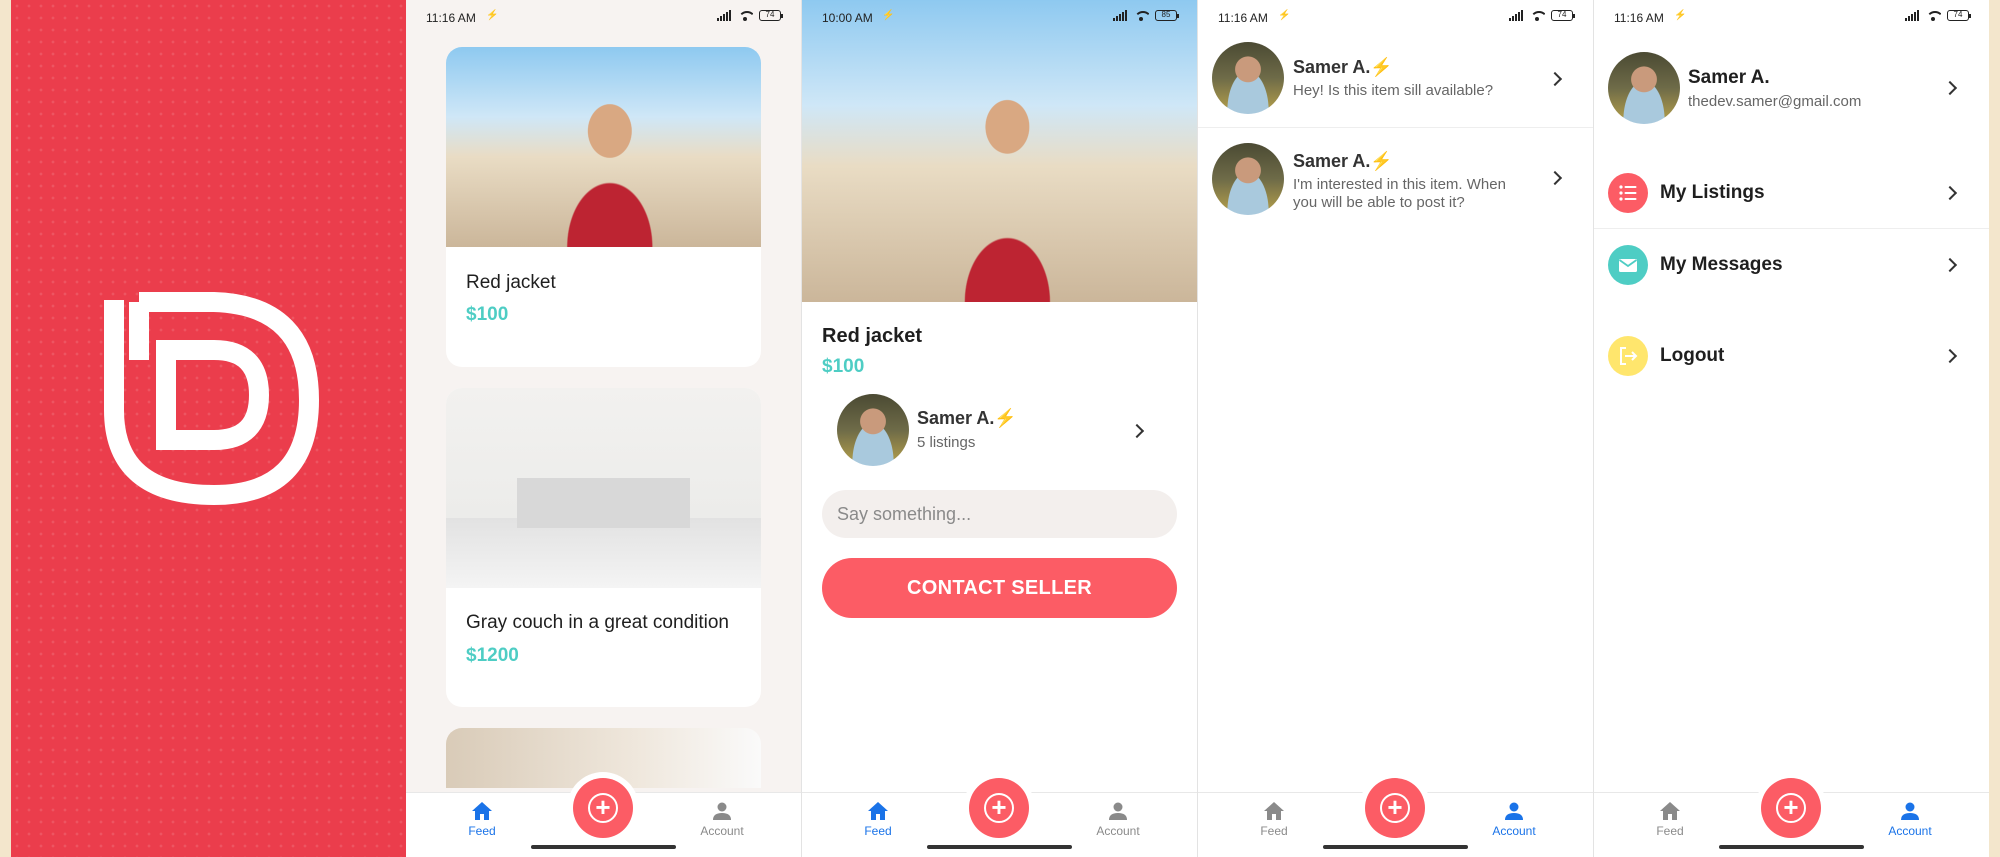 The width and height of the screenshot is (2000, 857). I want to click on listing-card: Gray couch in a great condition $1200, so click(603, 547).